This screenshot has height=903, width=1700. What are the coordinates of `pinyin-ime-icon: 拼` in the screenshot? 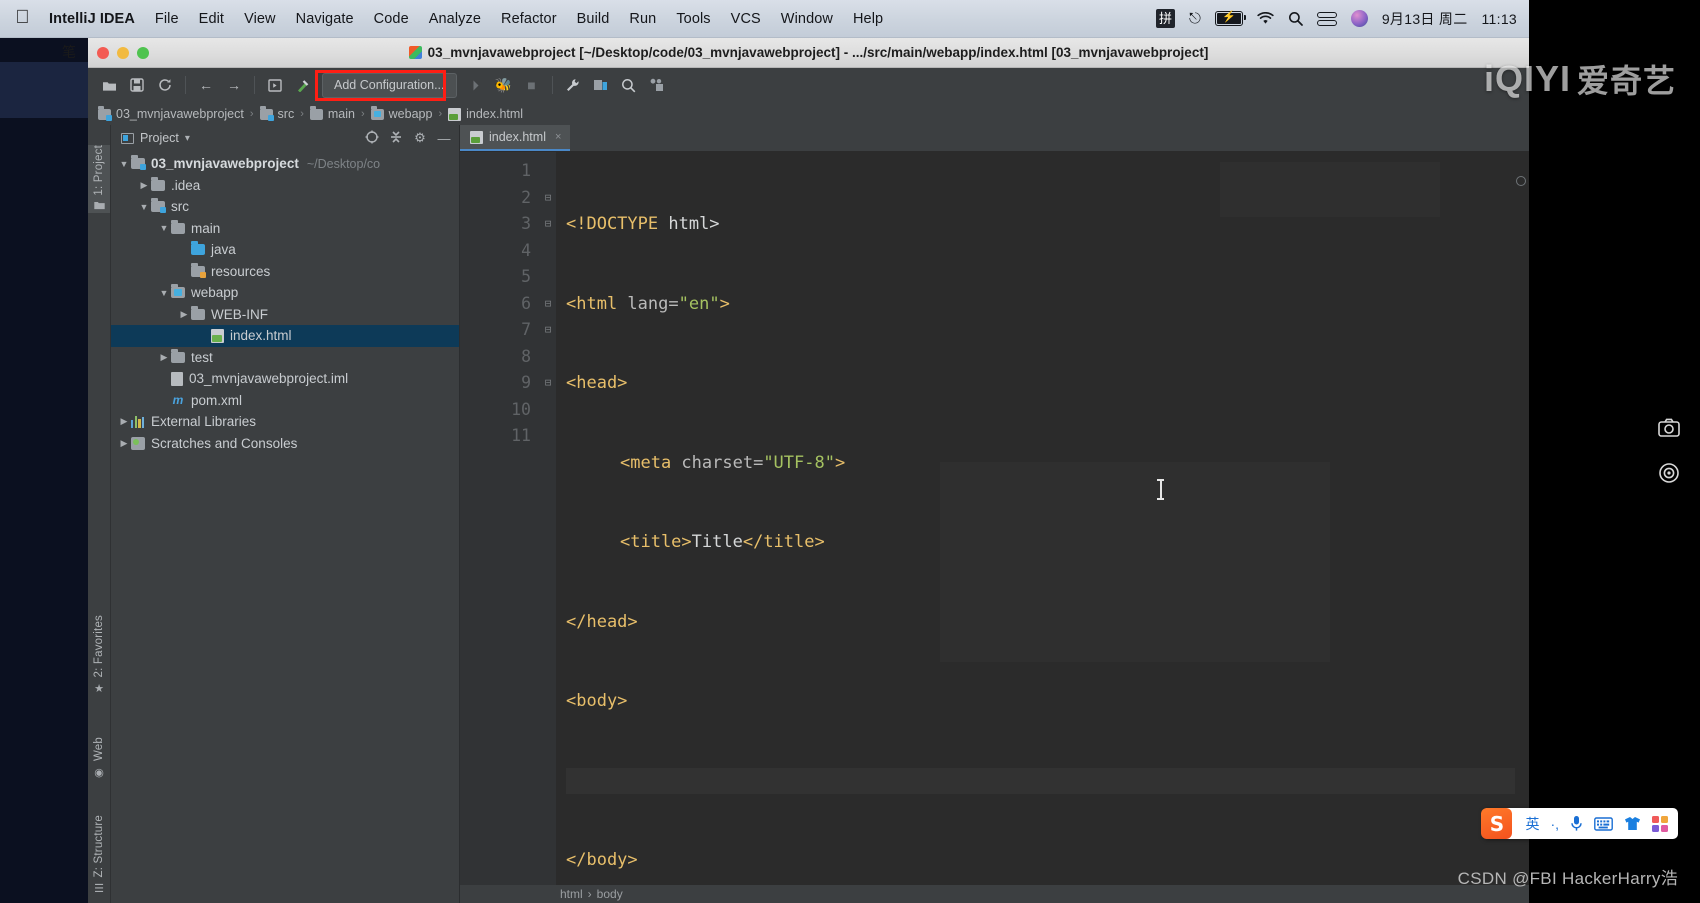 It's located at (1165, 18).